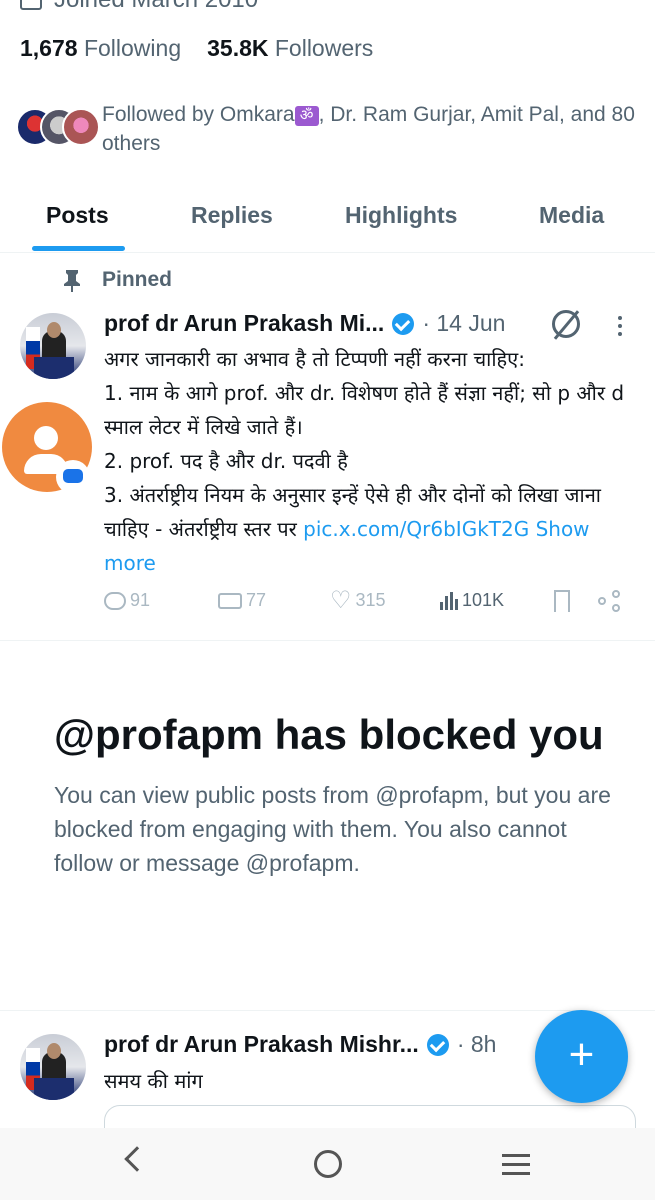 The image size is (655, 1200). I want to click on post-actions: 91 77 ♡ 315 101K, so click(364, 603).